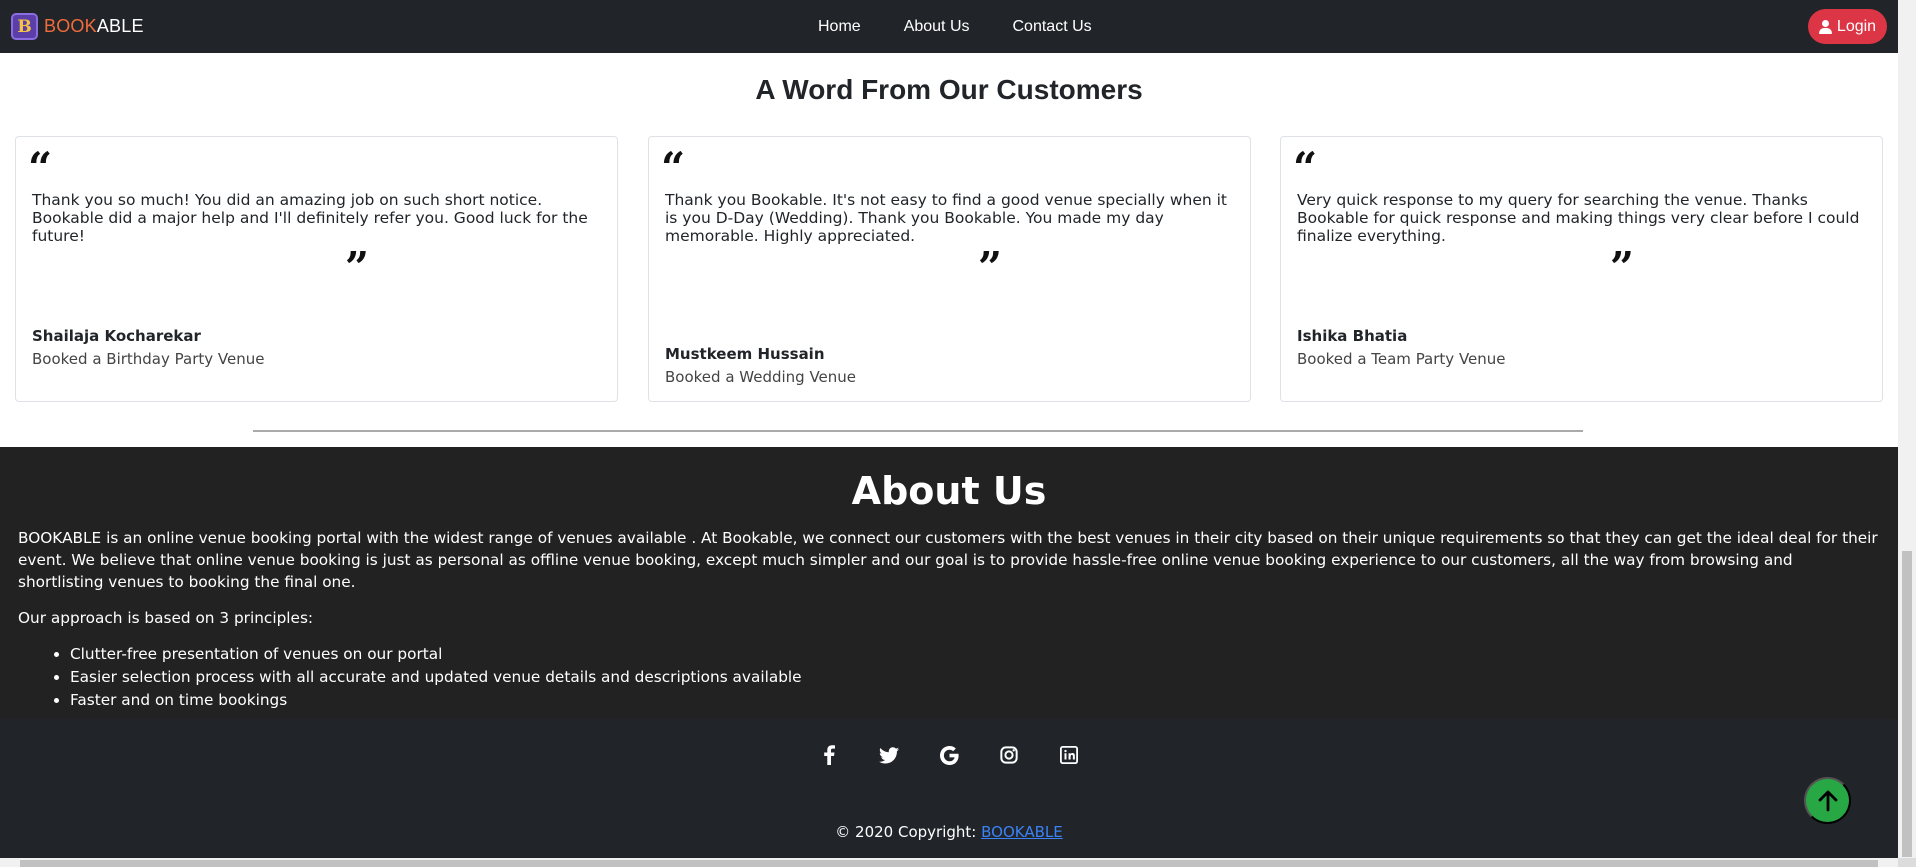 This screenshot has height=867, width=1916. I want to click on brand-logo-link: B BOOKABLE, so click(77, 26).